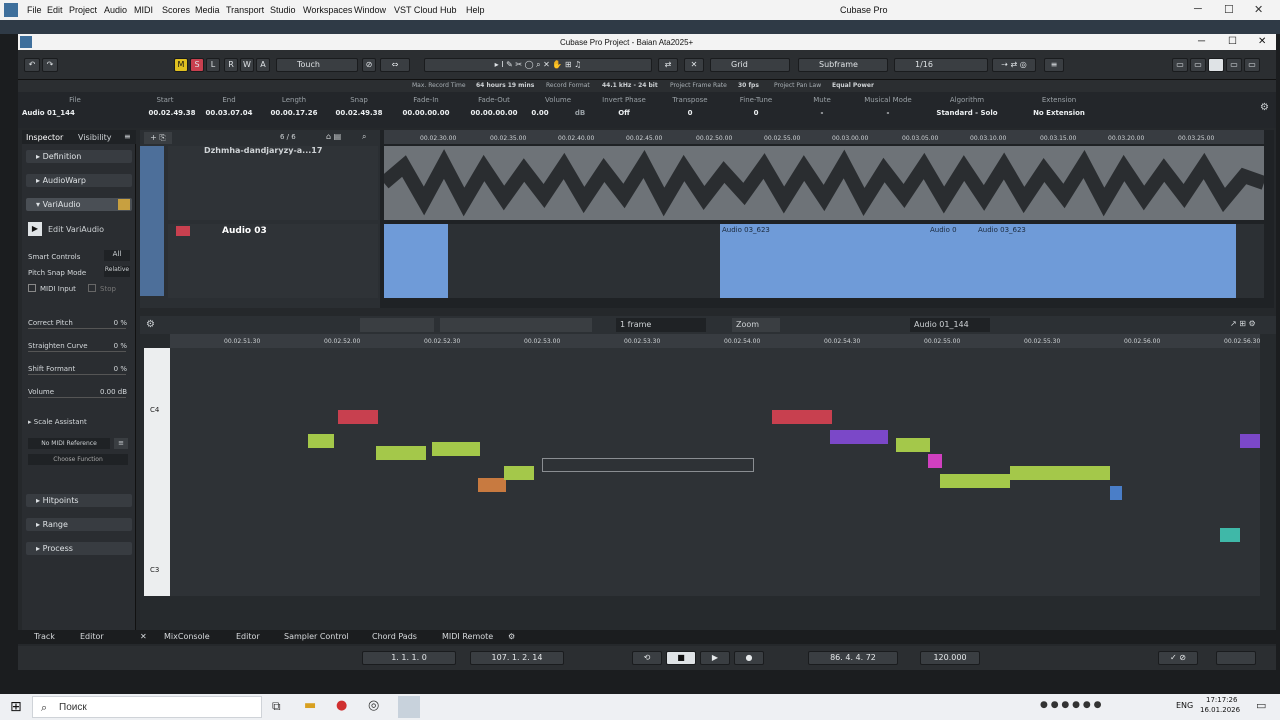 This screenshot has width=1280, height=720. Describe the element at coordinates (369, 65) in the screenshot. I see `constrain-icon: ⊘` at that location.